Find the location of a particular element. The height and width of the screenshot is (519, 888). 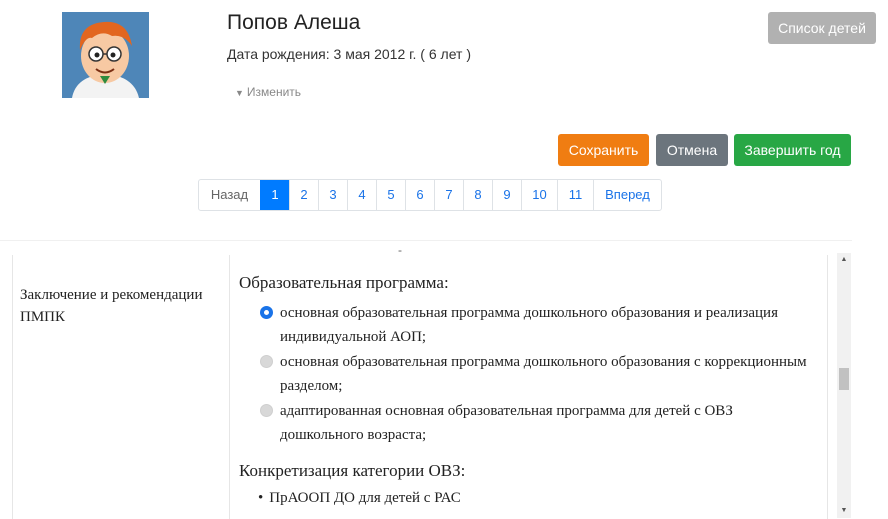

avatar-image is located at coordinates (105, 55).